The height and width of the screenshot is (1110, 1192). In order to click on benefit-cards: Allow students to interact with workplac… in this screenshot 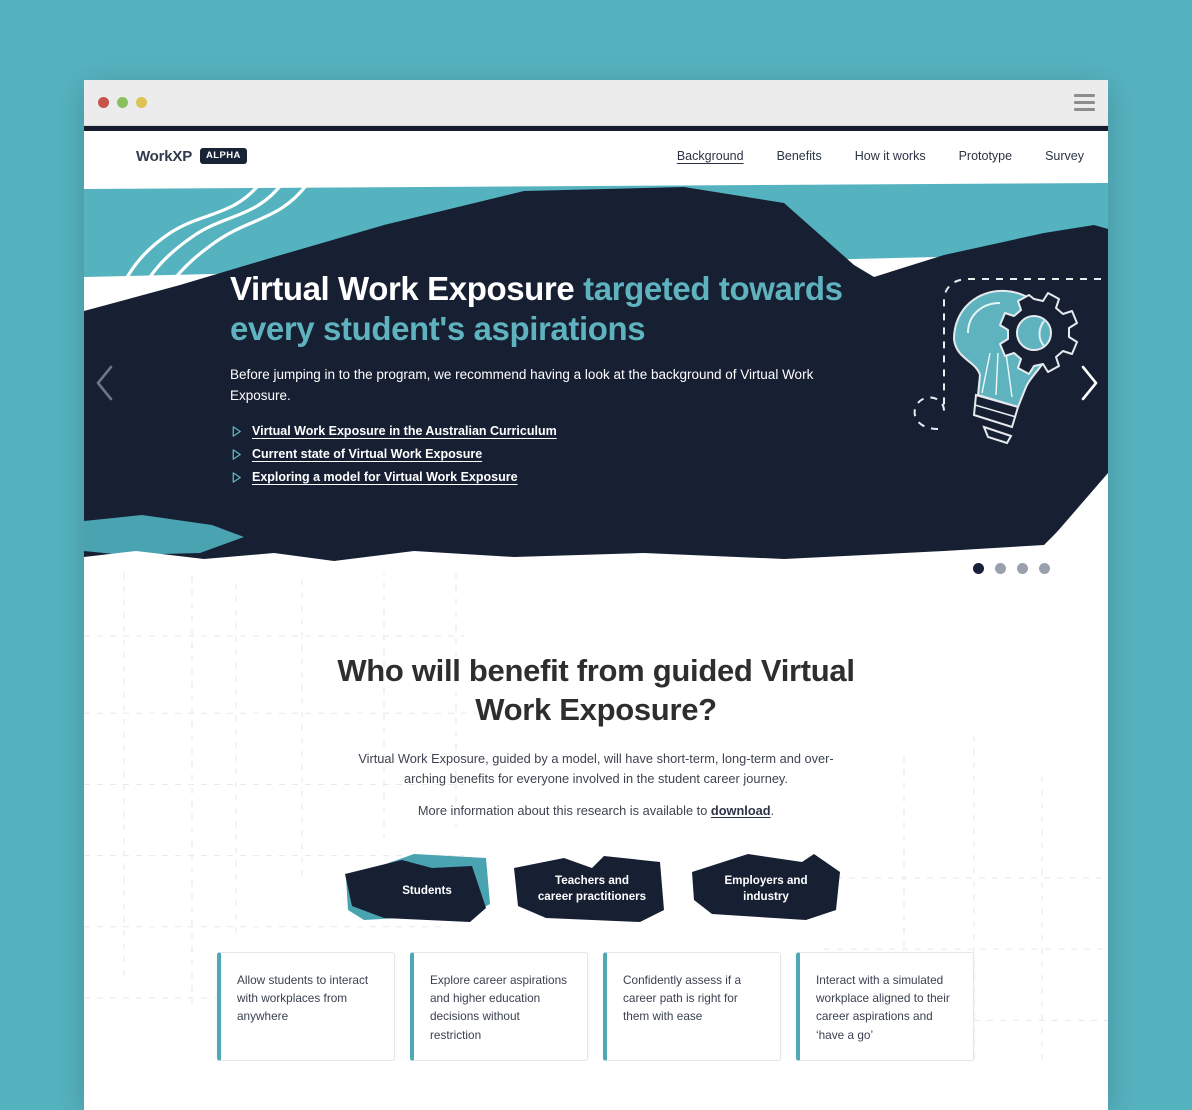, I will do `click(596, 992)`.